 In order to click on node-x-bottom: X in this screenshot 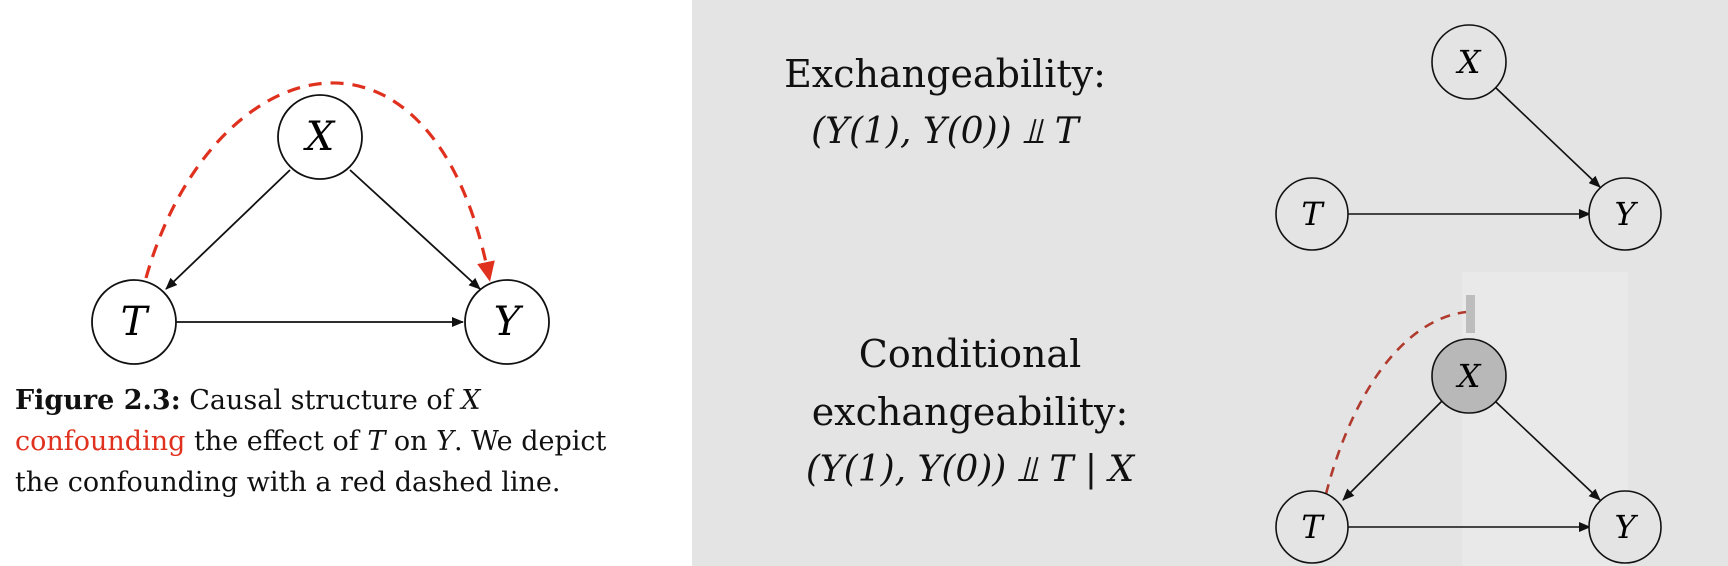, I will do `click(1469, 376)`.